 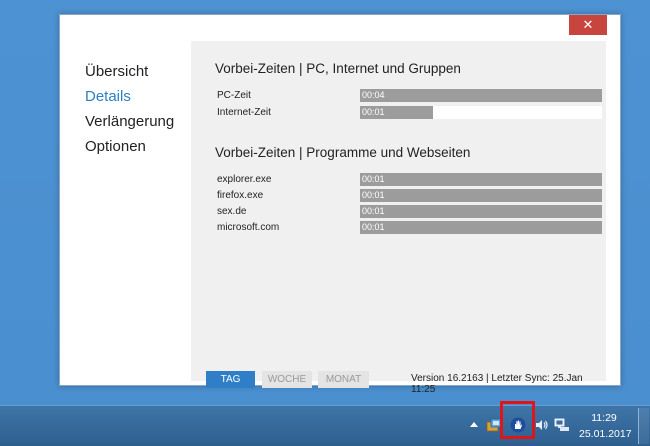 I want to click on usage-row-microsoft: microsoft.com 00:01, so click(x=409, y=227).